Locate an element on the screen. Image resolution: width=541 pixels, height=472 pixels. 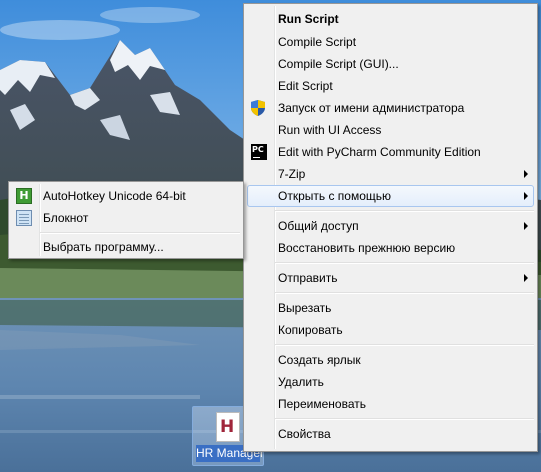
menu-item-label: Run with UI Access is located at coordinates (330, 130).